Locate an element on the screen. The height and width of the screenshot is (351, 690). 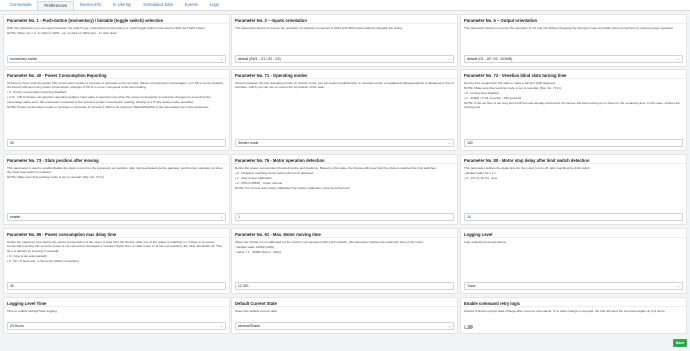
preference-description: Time to enable Debug/Trace logging is located at coordinates (116, 311).